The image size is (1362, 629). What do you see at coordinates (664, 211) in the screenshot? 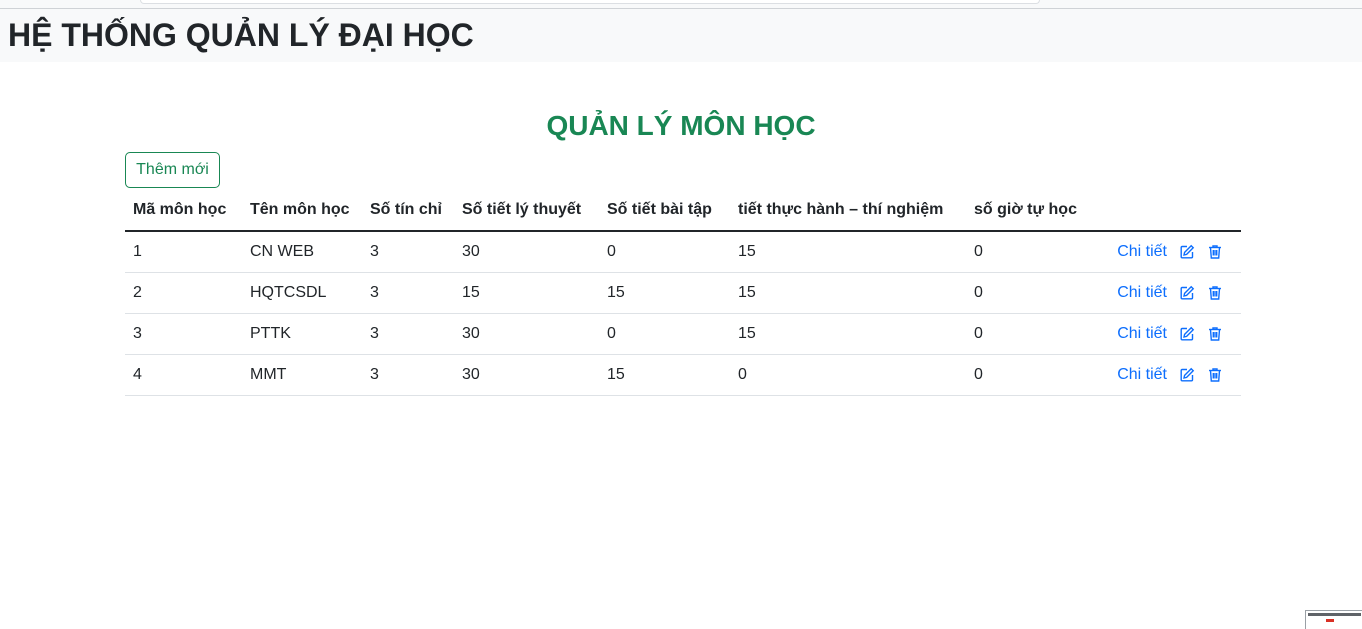
I see `header-so-tiet-bai-tap: Số tiết bài tập` at bounding box center [664, 211].